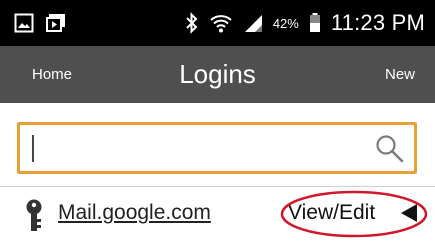 Image resolution: width=435 pixels, height=243 pixels. I want to click on search-icon, so click(390, 149).